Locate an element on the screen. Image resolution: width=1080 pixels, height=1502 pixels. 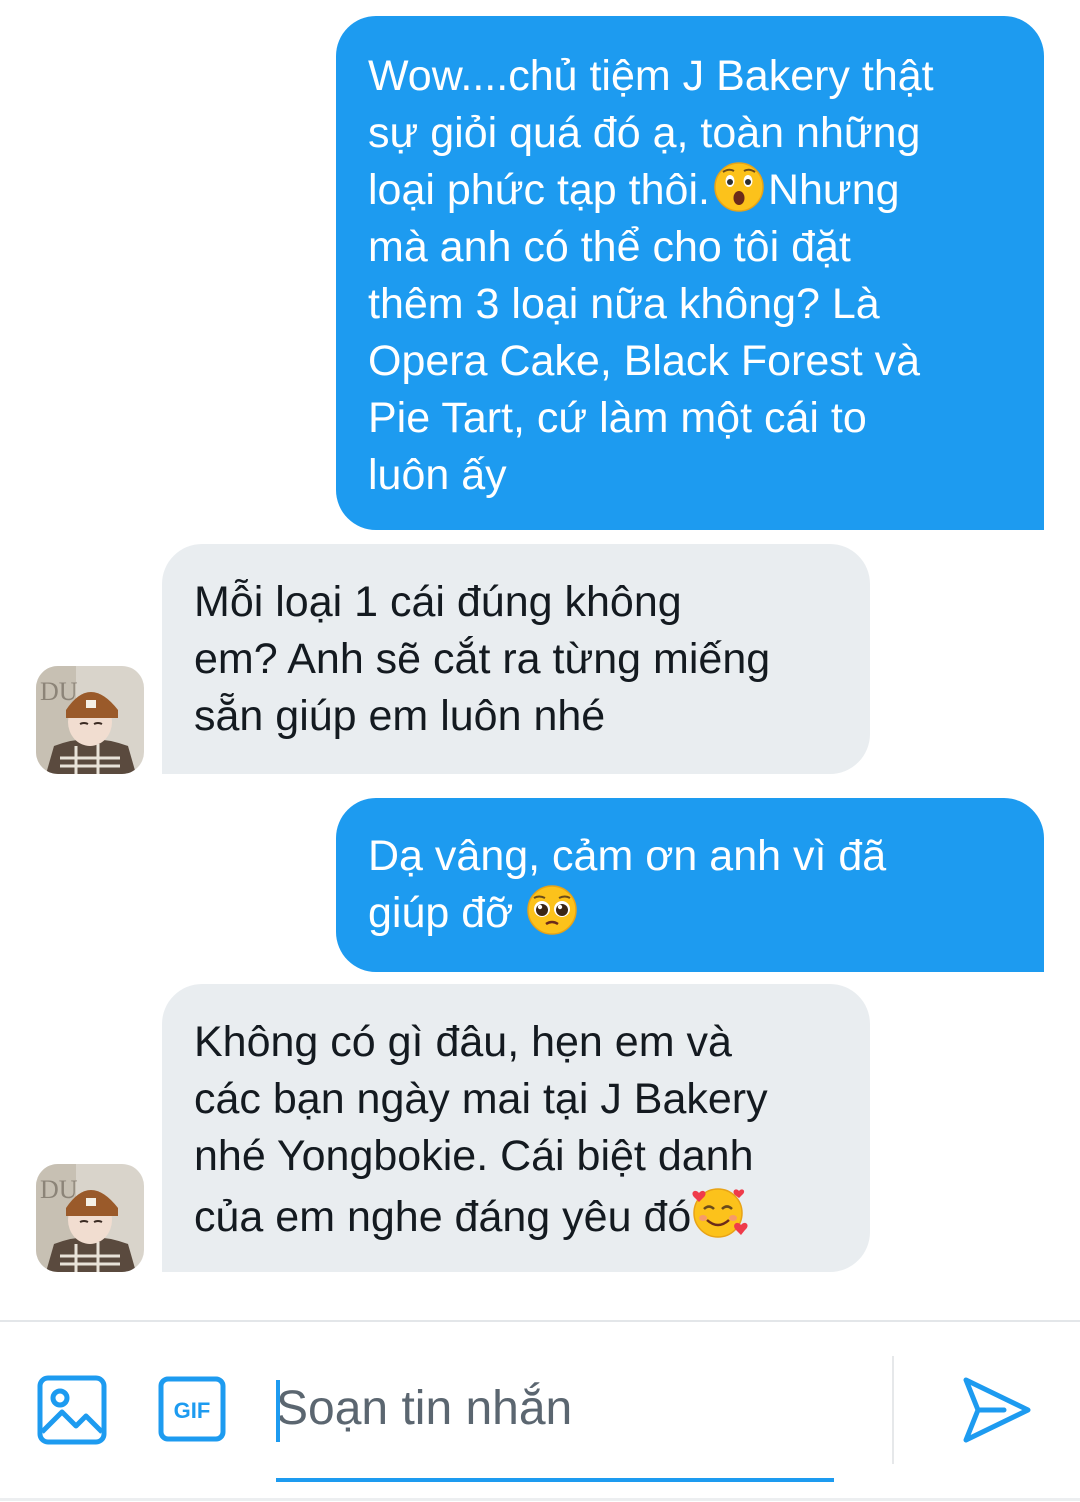
pleading-face-emoji-icon is located at coordinates (552, 910).